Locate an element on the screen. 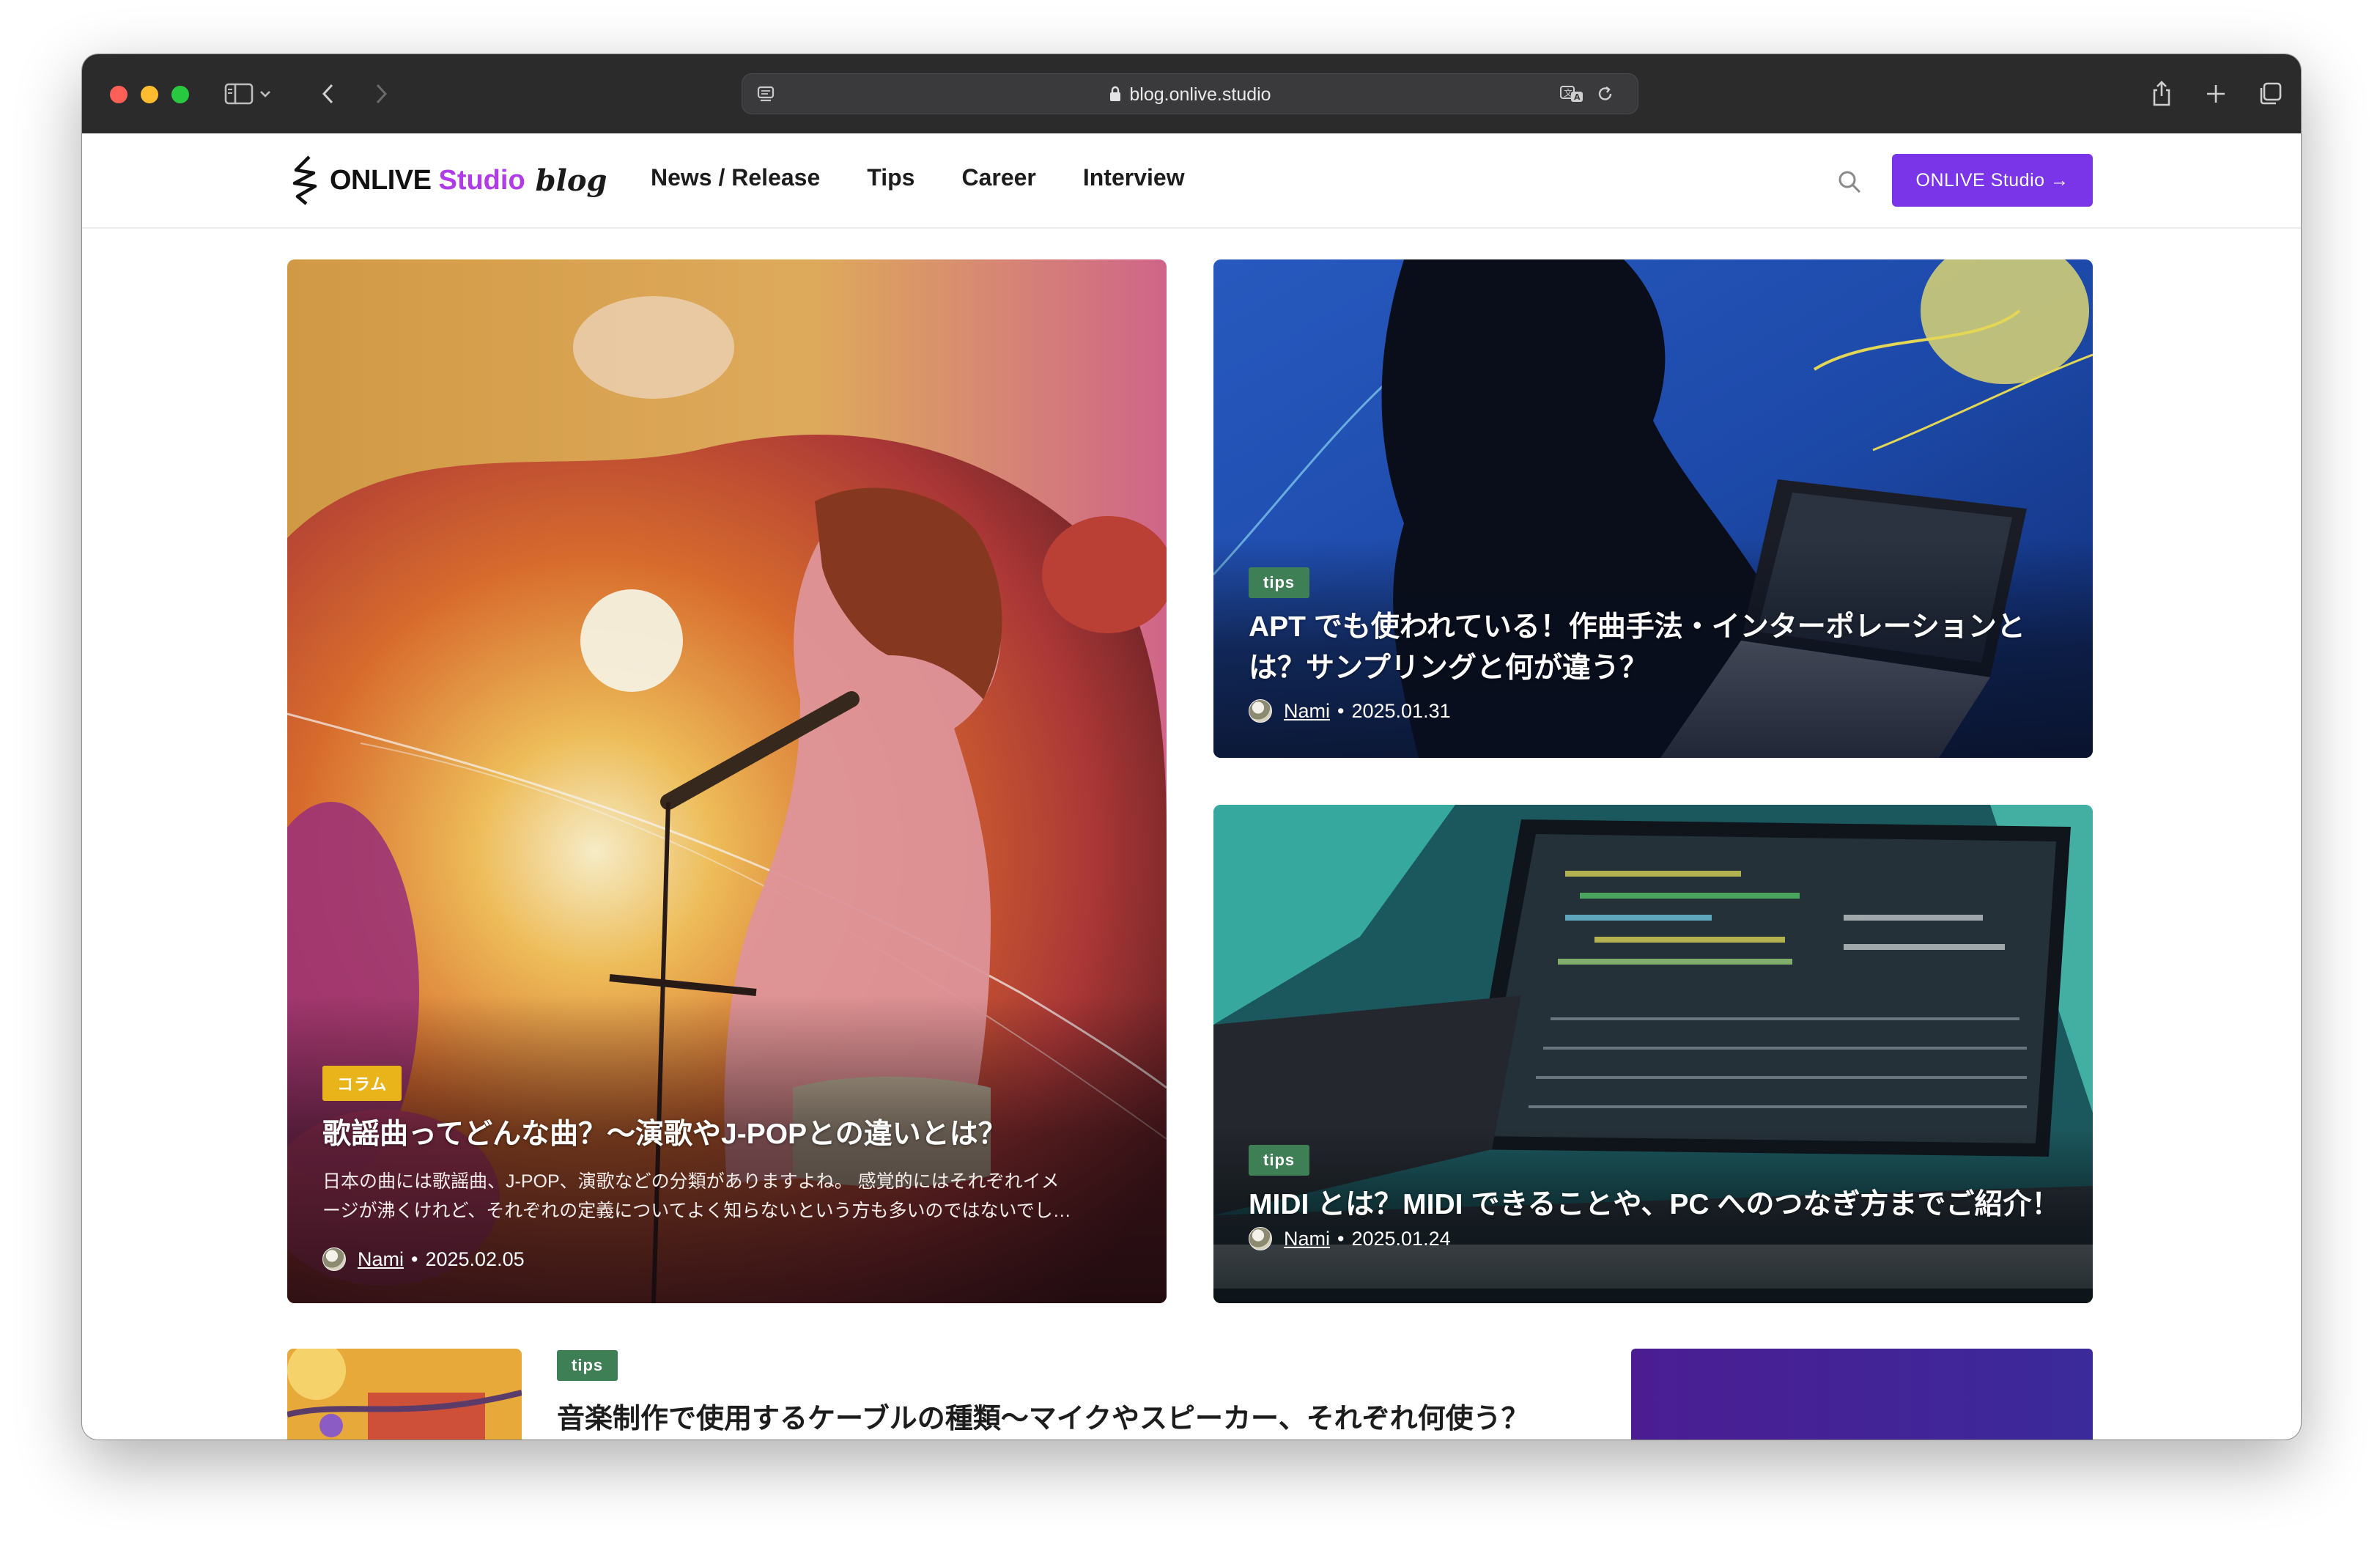 This screenshot has height=1548, width=2380. article-date: 2025.02.05 is located at coordinates (475, 1258).